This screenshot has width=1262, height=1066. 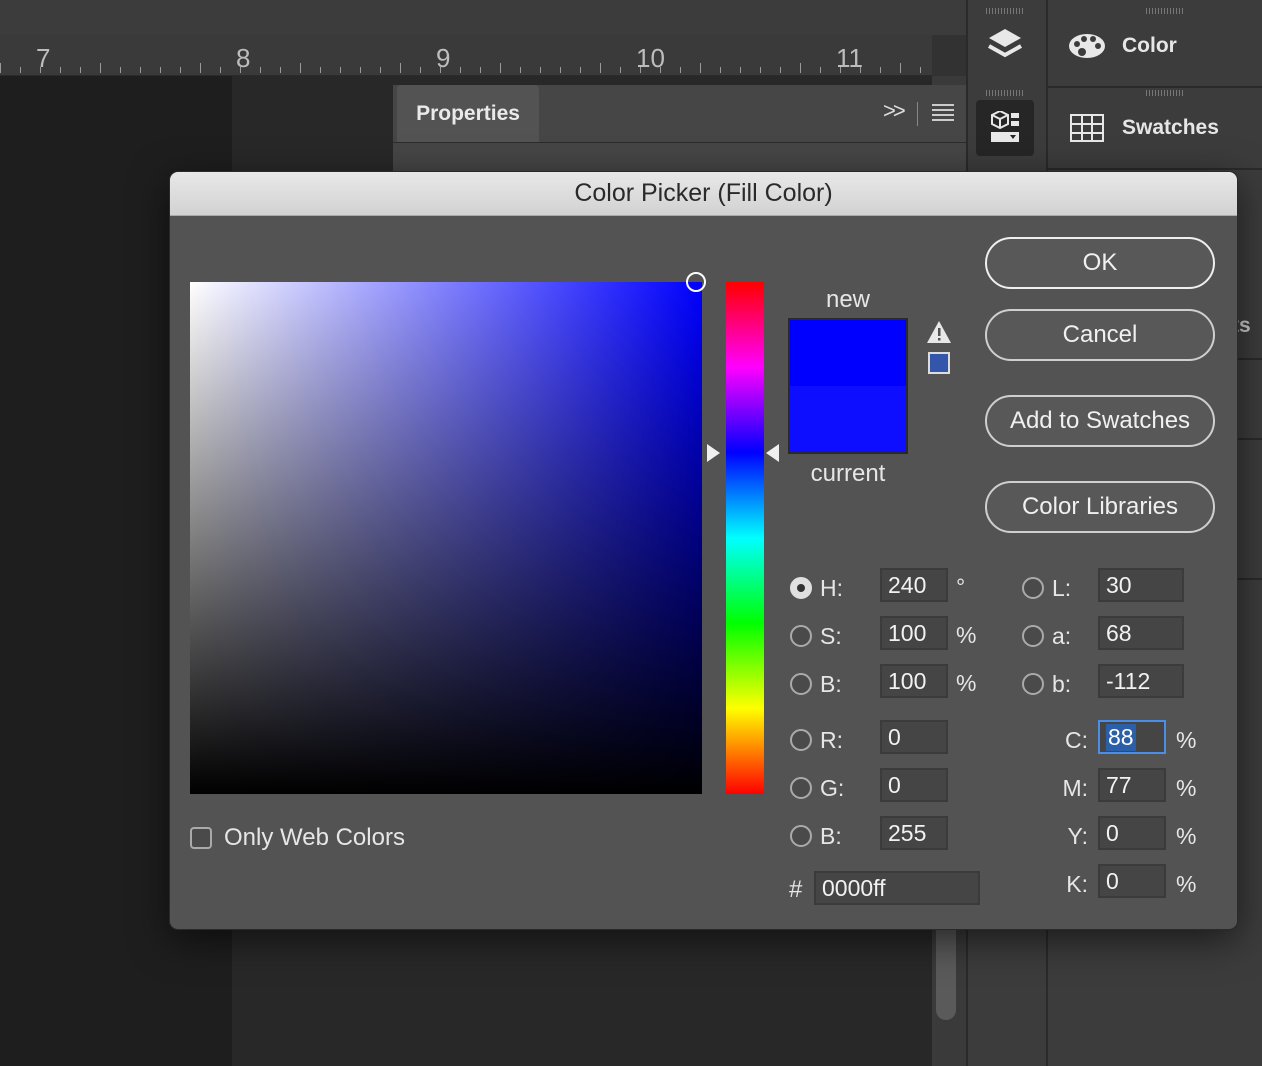 I want to click on rgb-r-radio, so click(x=801, y=740).